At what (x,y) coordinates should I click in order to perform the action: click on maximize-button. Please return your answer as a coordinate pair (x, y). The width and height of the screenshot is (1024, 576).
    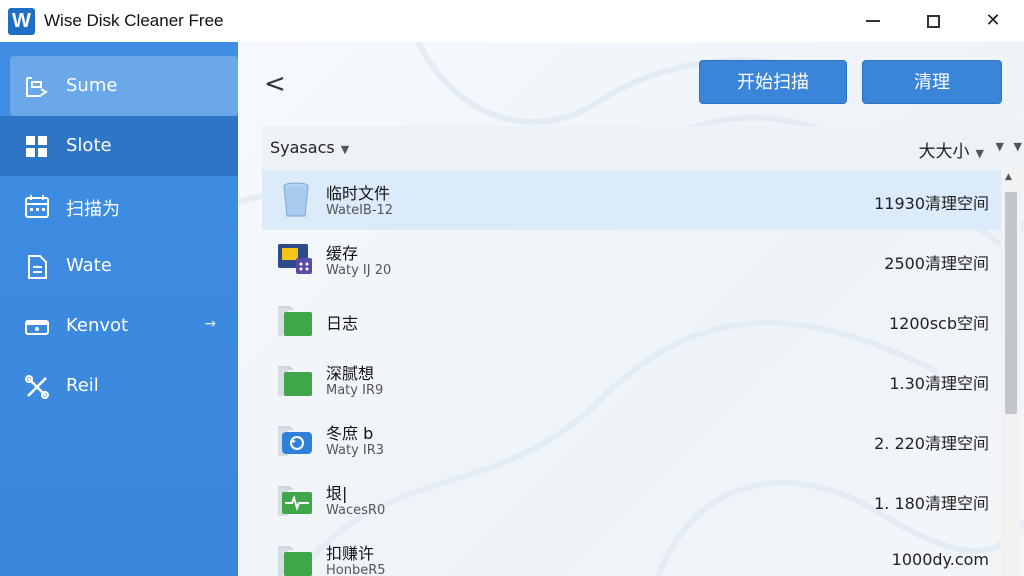
    Looking at the image, I should click on (933, 21).